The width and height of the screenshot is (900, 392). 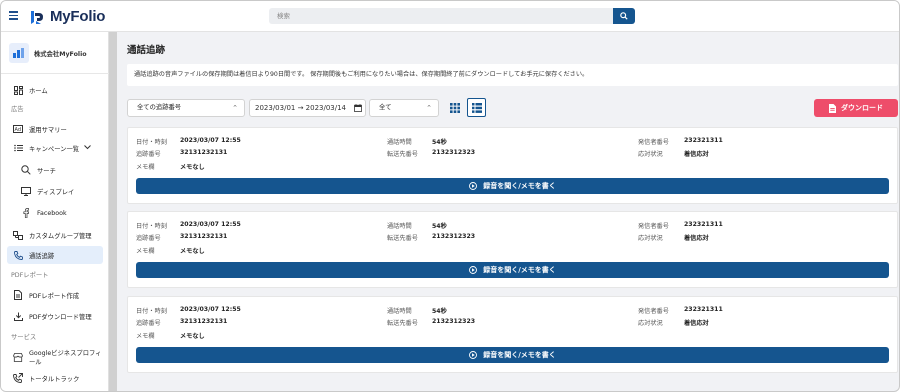 I want to click on sidebar-item-home: ホーム, so click(x=55, y=90).